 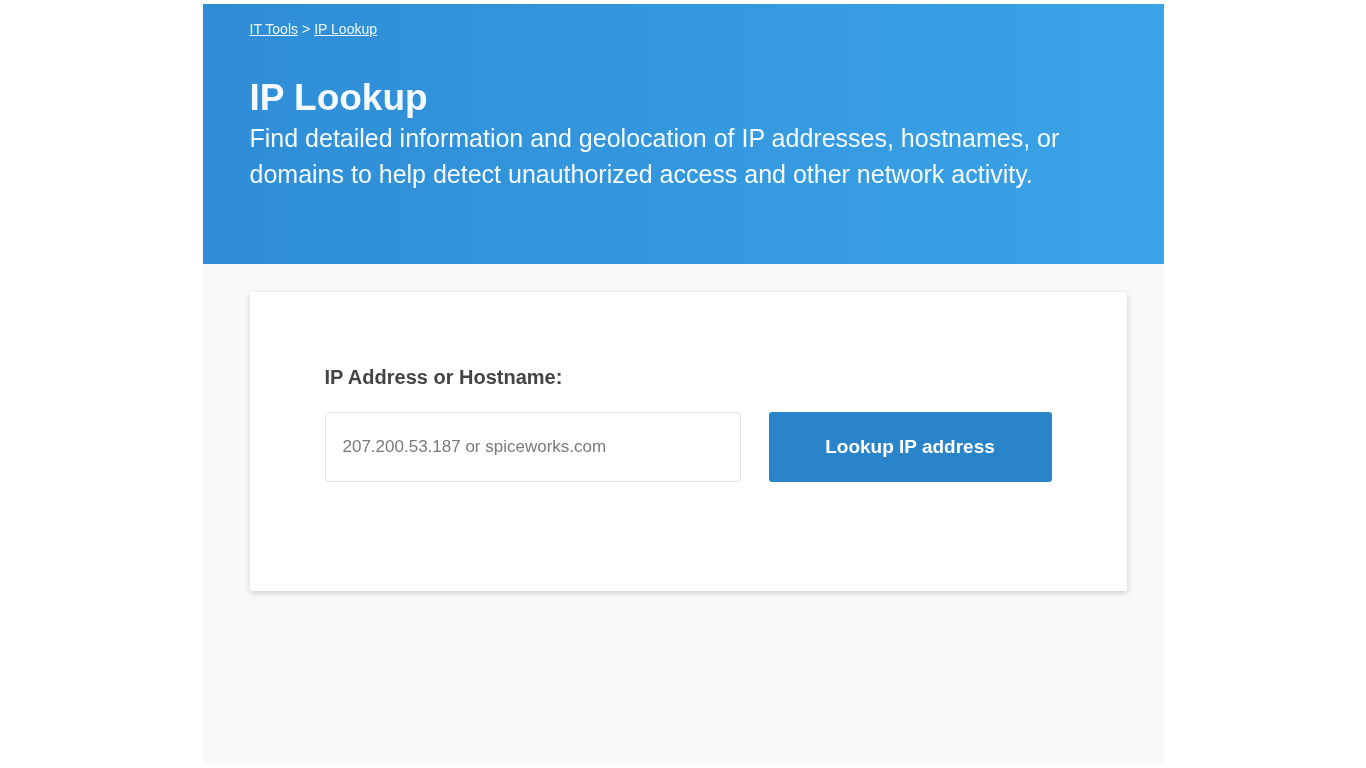 I want to click on field-label: IP Address or Hostname:, so click(x=443, y=377).